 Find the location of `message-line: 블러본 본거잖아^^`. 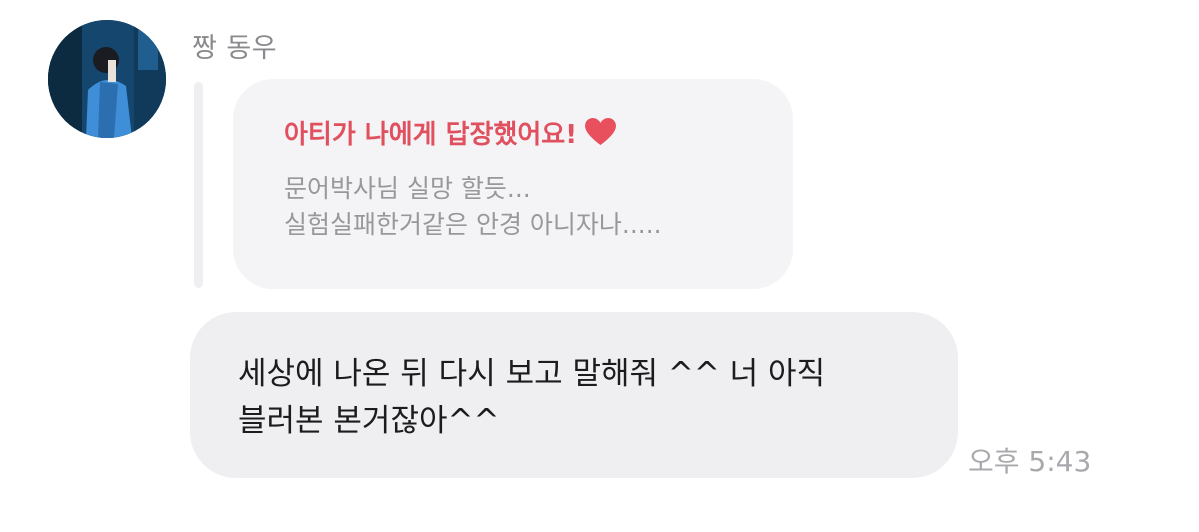

message-line: 블러본 본거잖아^^ is located at coordinates (369, 421).